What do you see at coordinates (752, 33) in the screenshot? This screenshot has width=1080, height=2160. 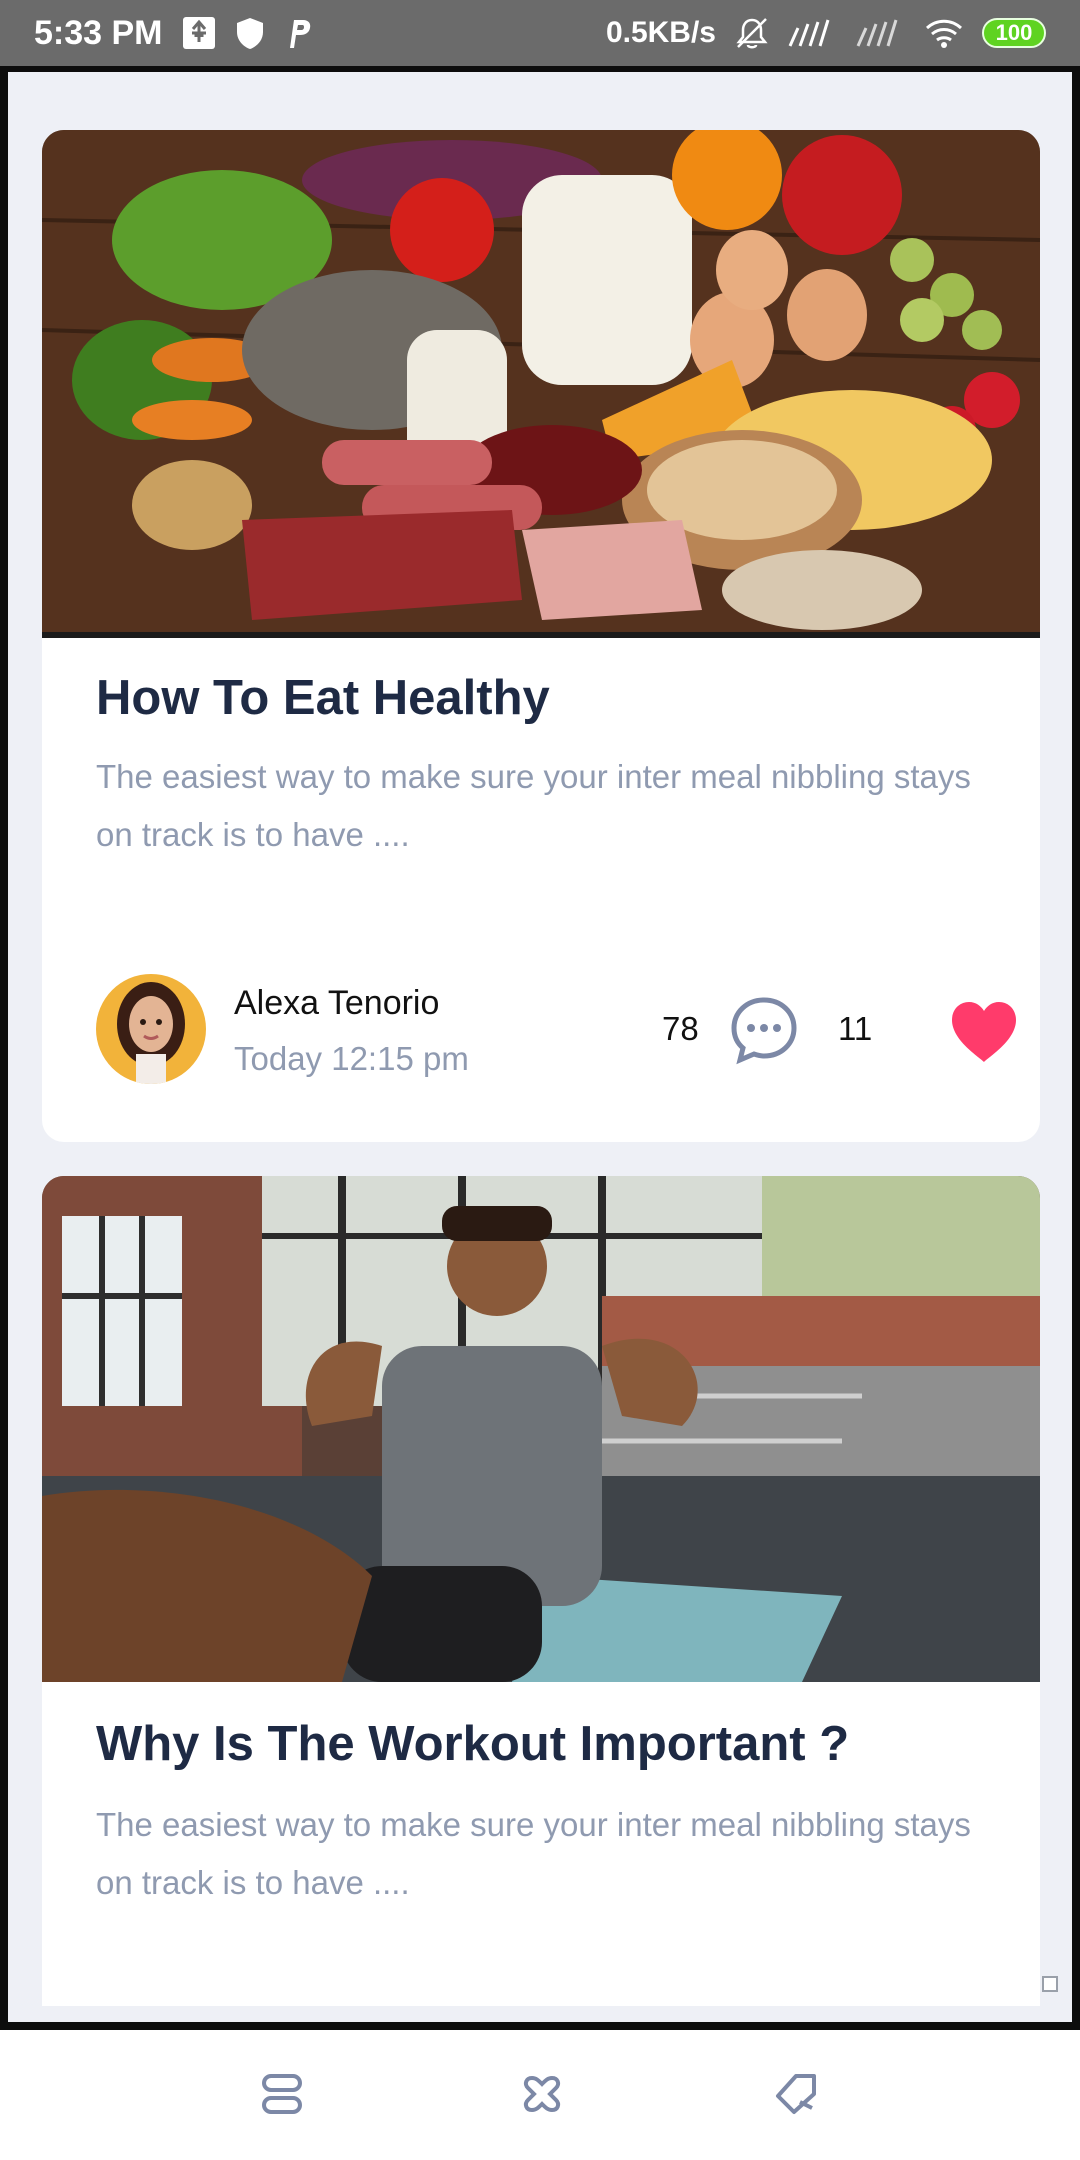 I see `mute-icon` at bounding box center [752, 33].